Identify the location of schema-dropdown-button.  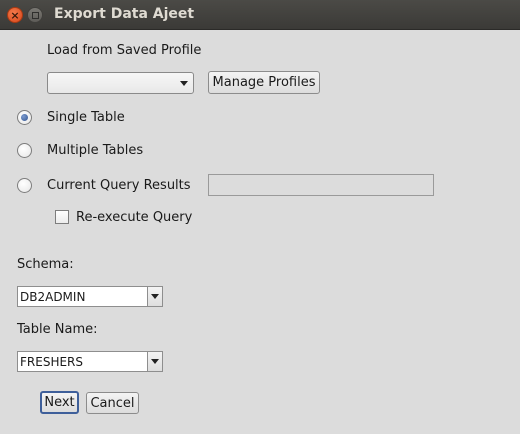
(154, 296).